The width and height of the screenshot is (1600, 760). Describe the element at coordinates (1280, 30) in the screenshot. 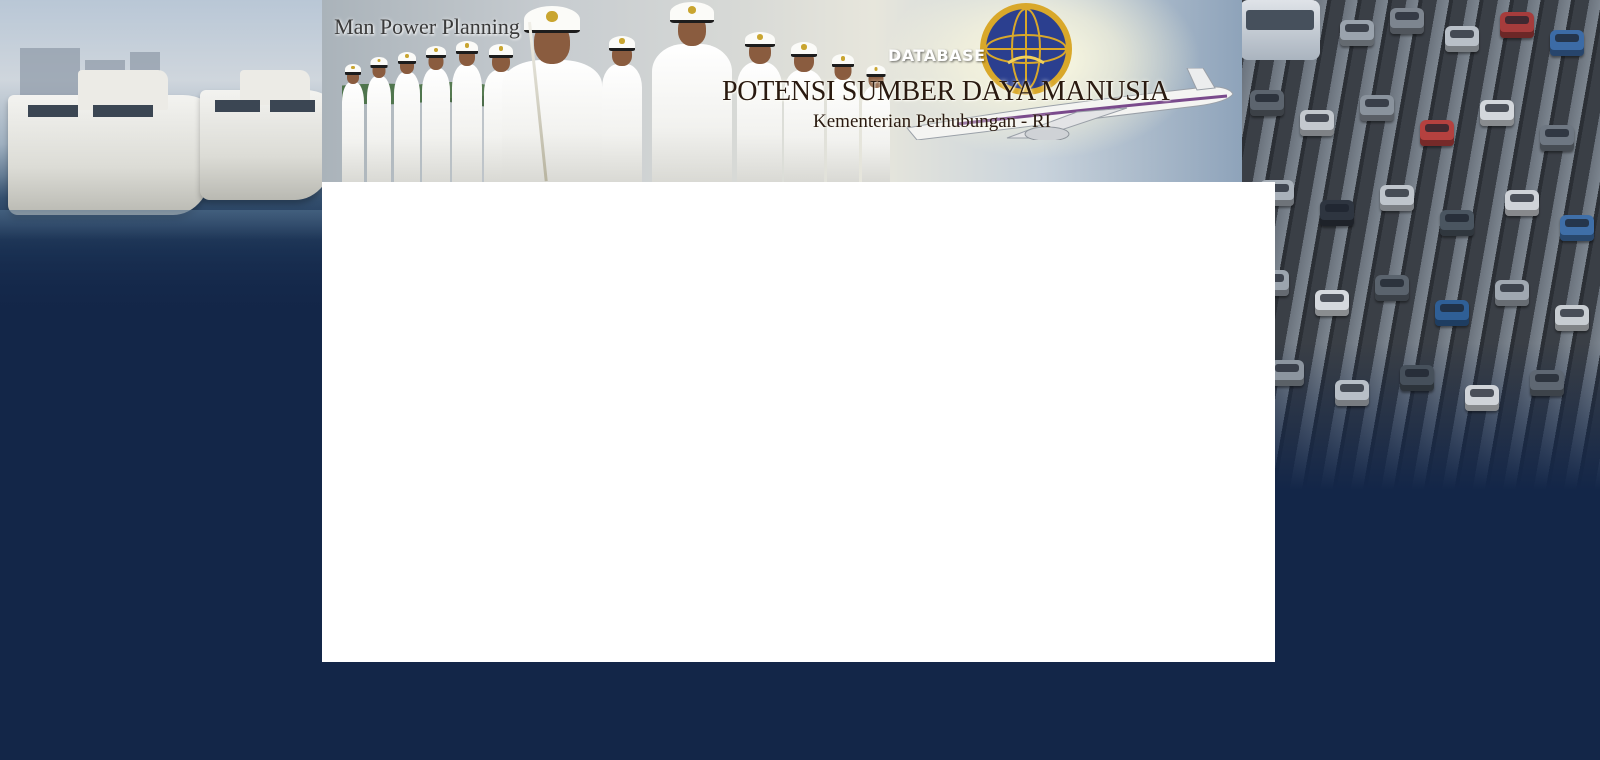

I see `bus` at that location.